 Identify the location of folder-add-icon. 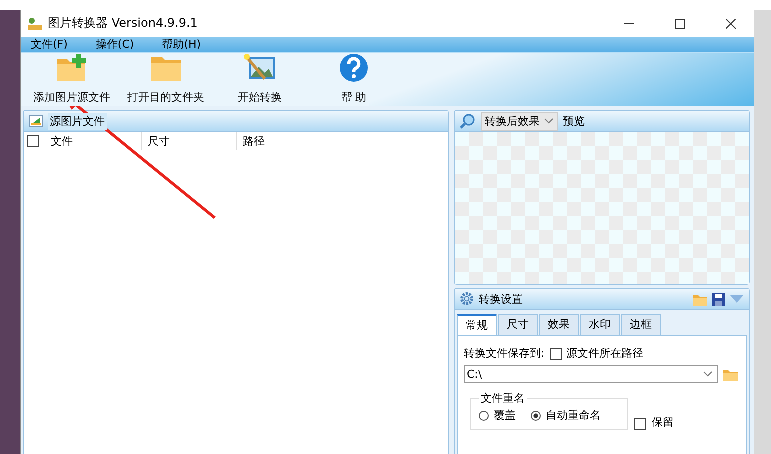
(72, 68).